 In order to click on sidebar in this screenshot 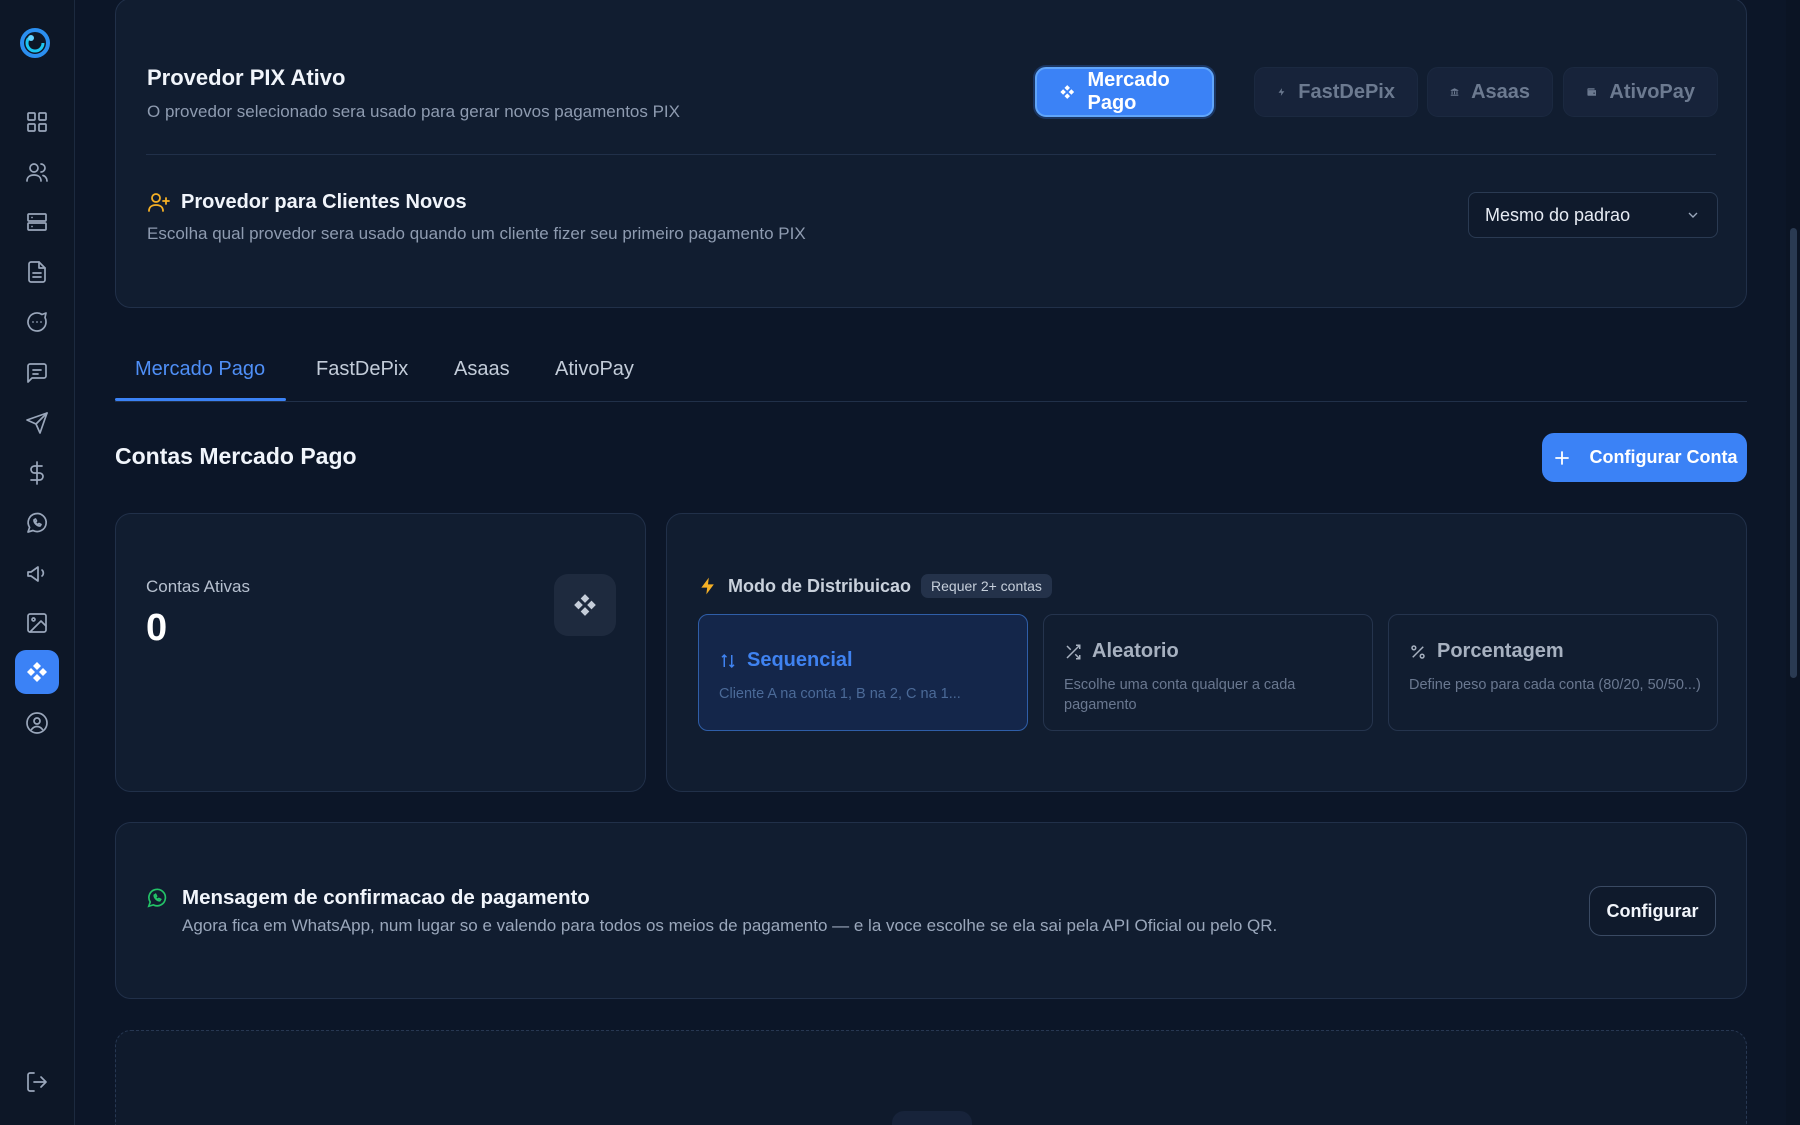, I will do `click(37, 562)`.